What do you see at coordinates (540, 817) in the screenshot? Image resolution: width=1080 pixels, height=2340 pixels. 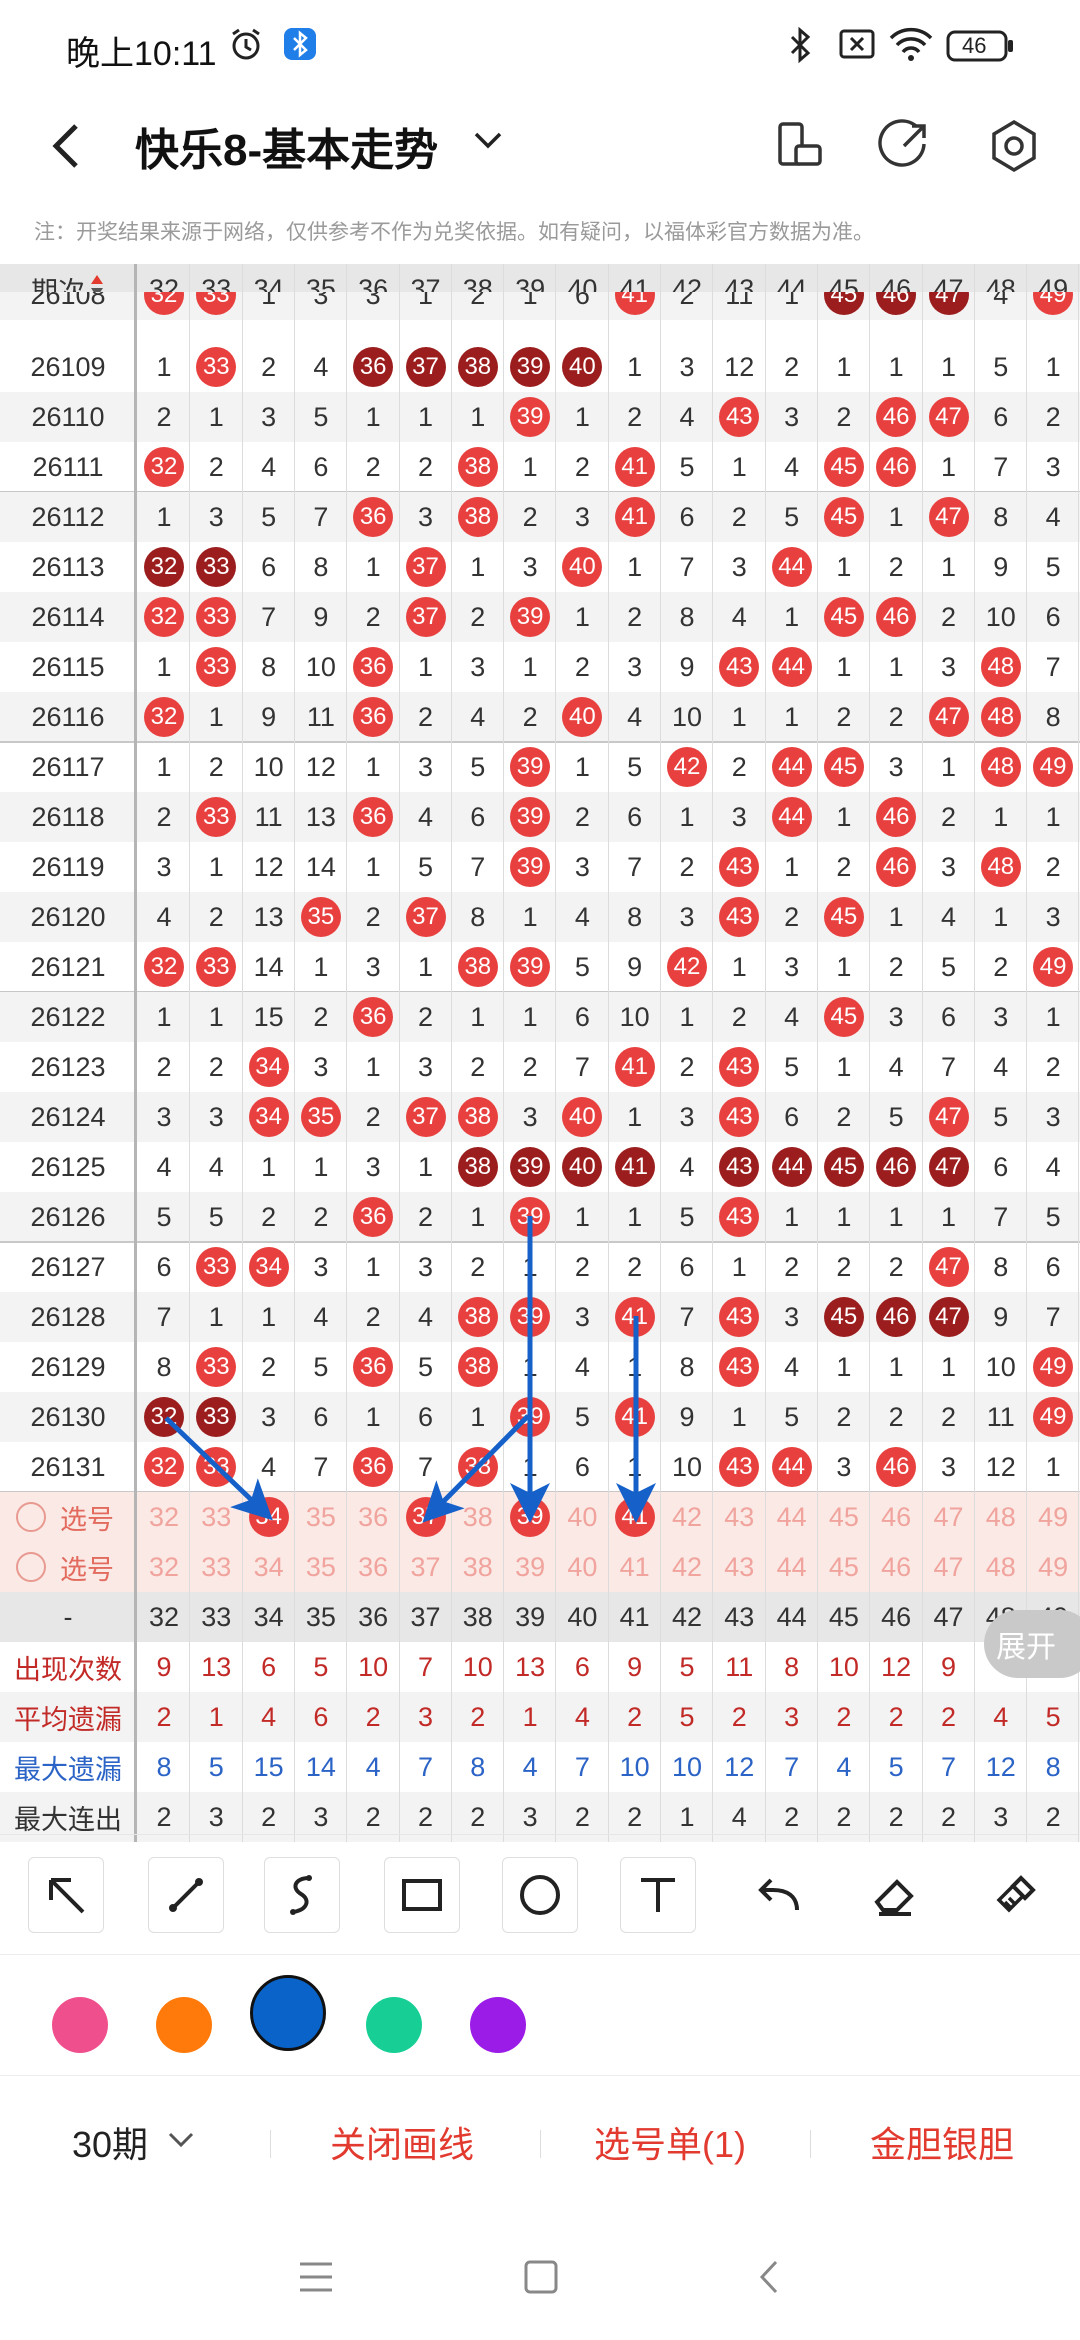 I see `table-row: 26118 2 33 11 13 36 4 6 39 2 6 1 3 44 1 46 2 1 1` at bounding box center [540, 817].